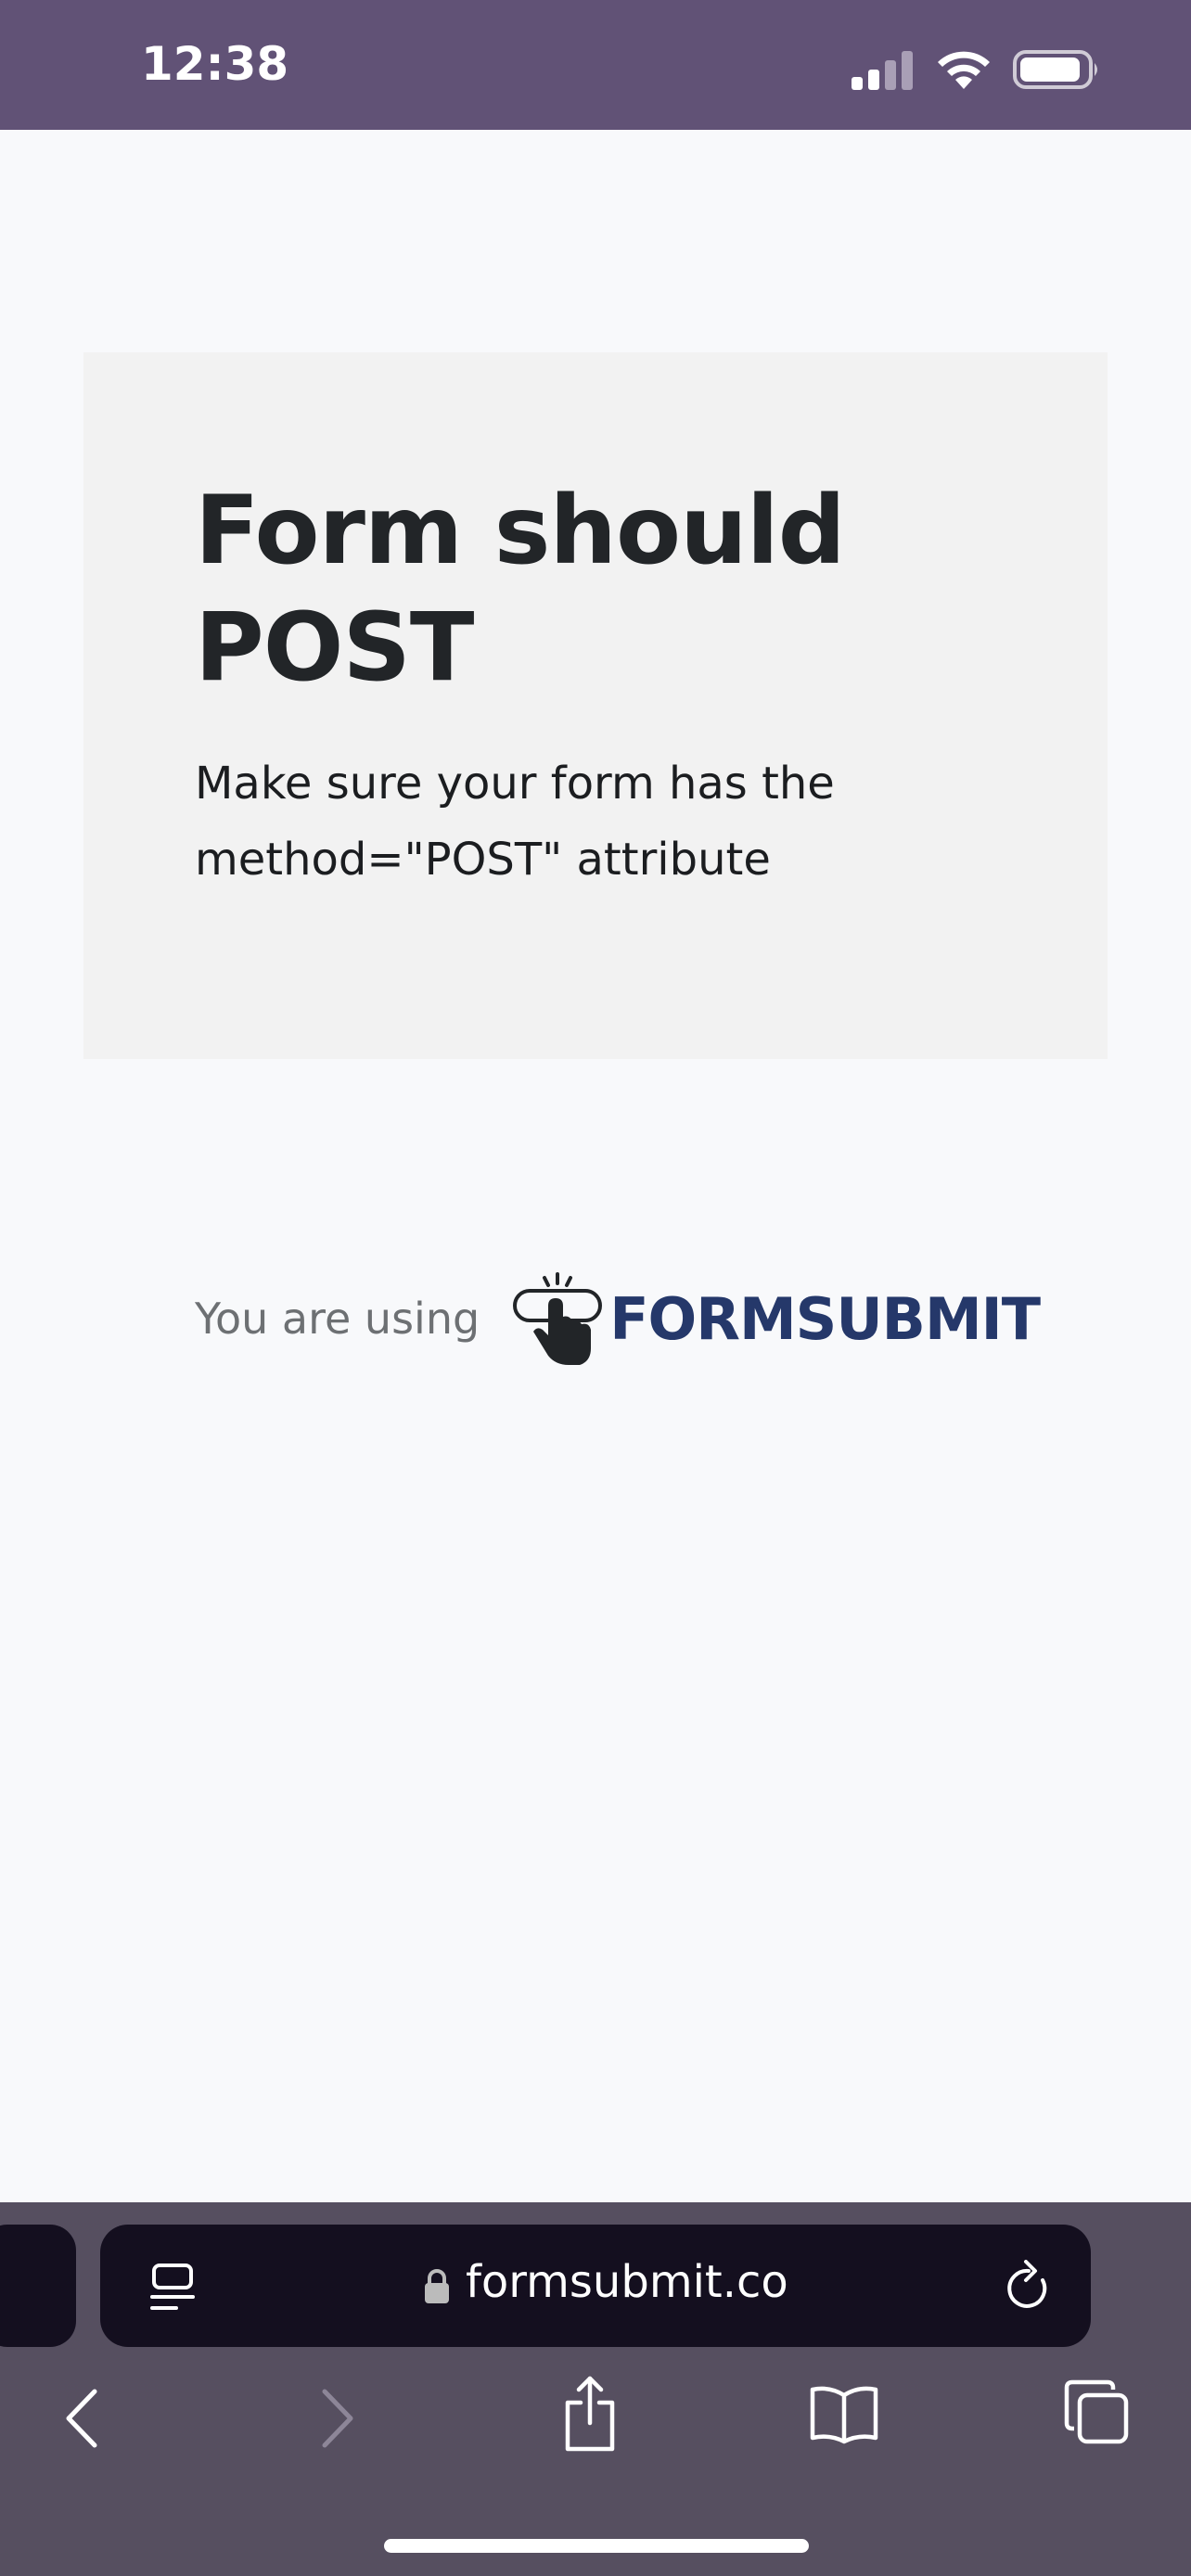 The width and height of the screenshot is (1191, 2576). Describe the element at coordinates (1055, 69) in the screenshot. I see `battery-icon` at that location.